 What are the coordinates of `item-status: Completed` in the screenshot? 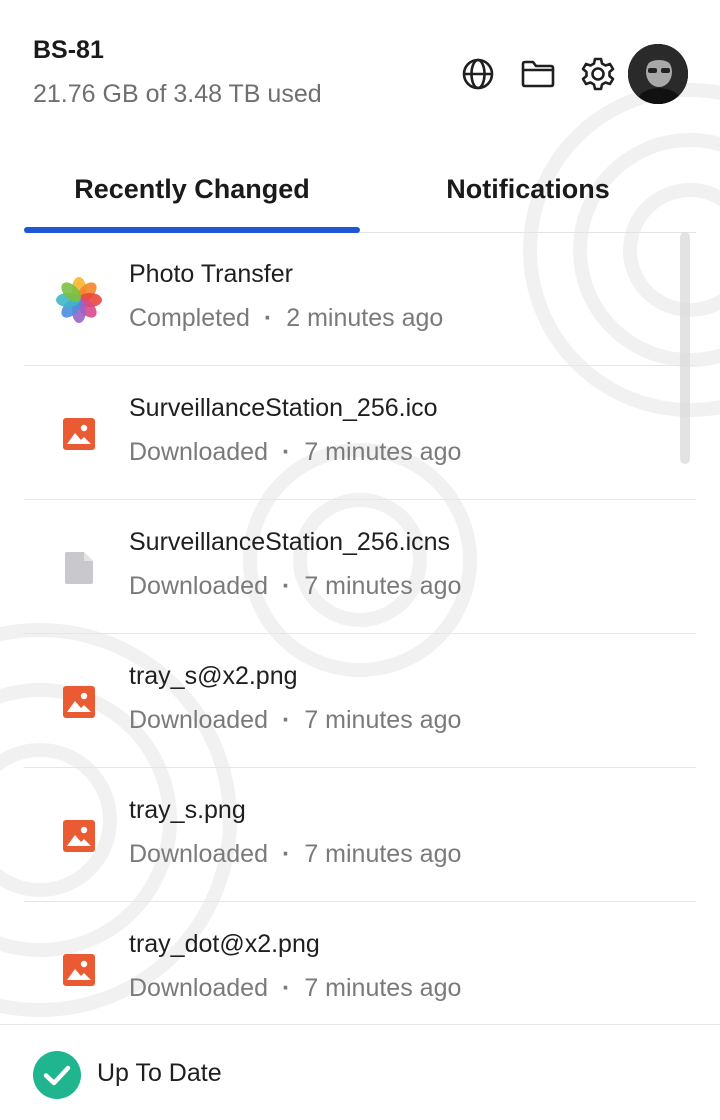 It's located at (189, 318).